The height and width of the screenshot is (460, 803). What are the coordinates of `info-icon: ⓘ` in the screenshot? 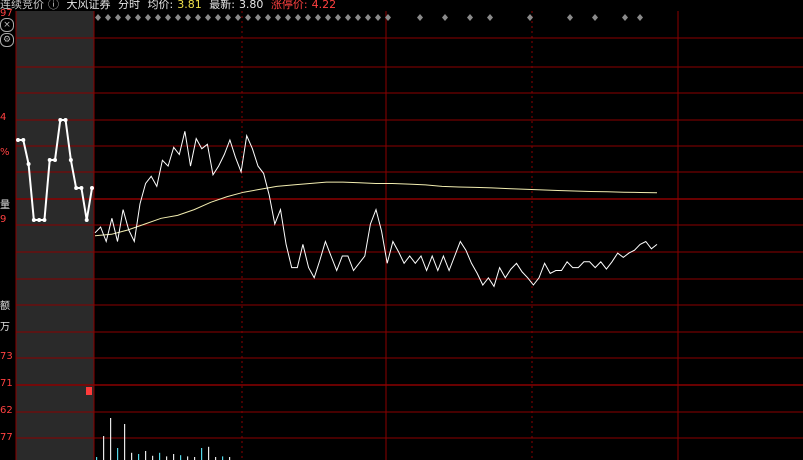 It's located at (53, 5).